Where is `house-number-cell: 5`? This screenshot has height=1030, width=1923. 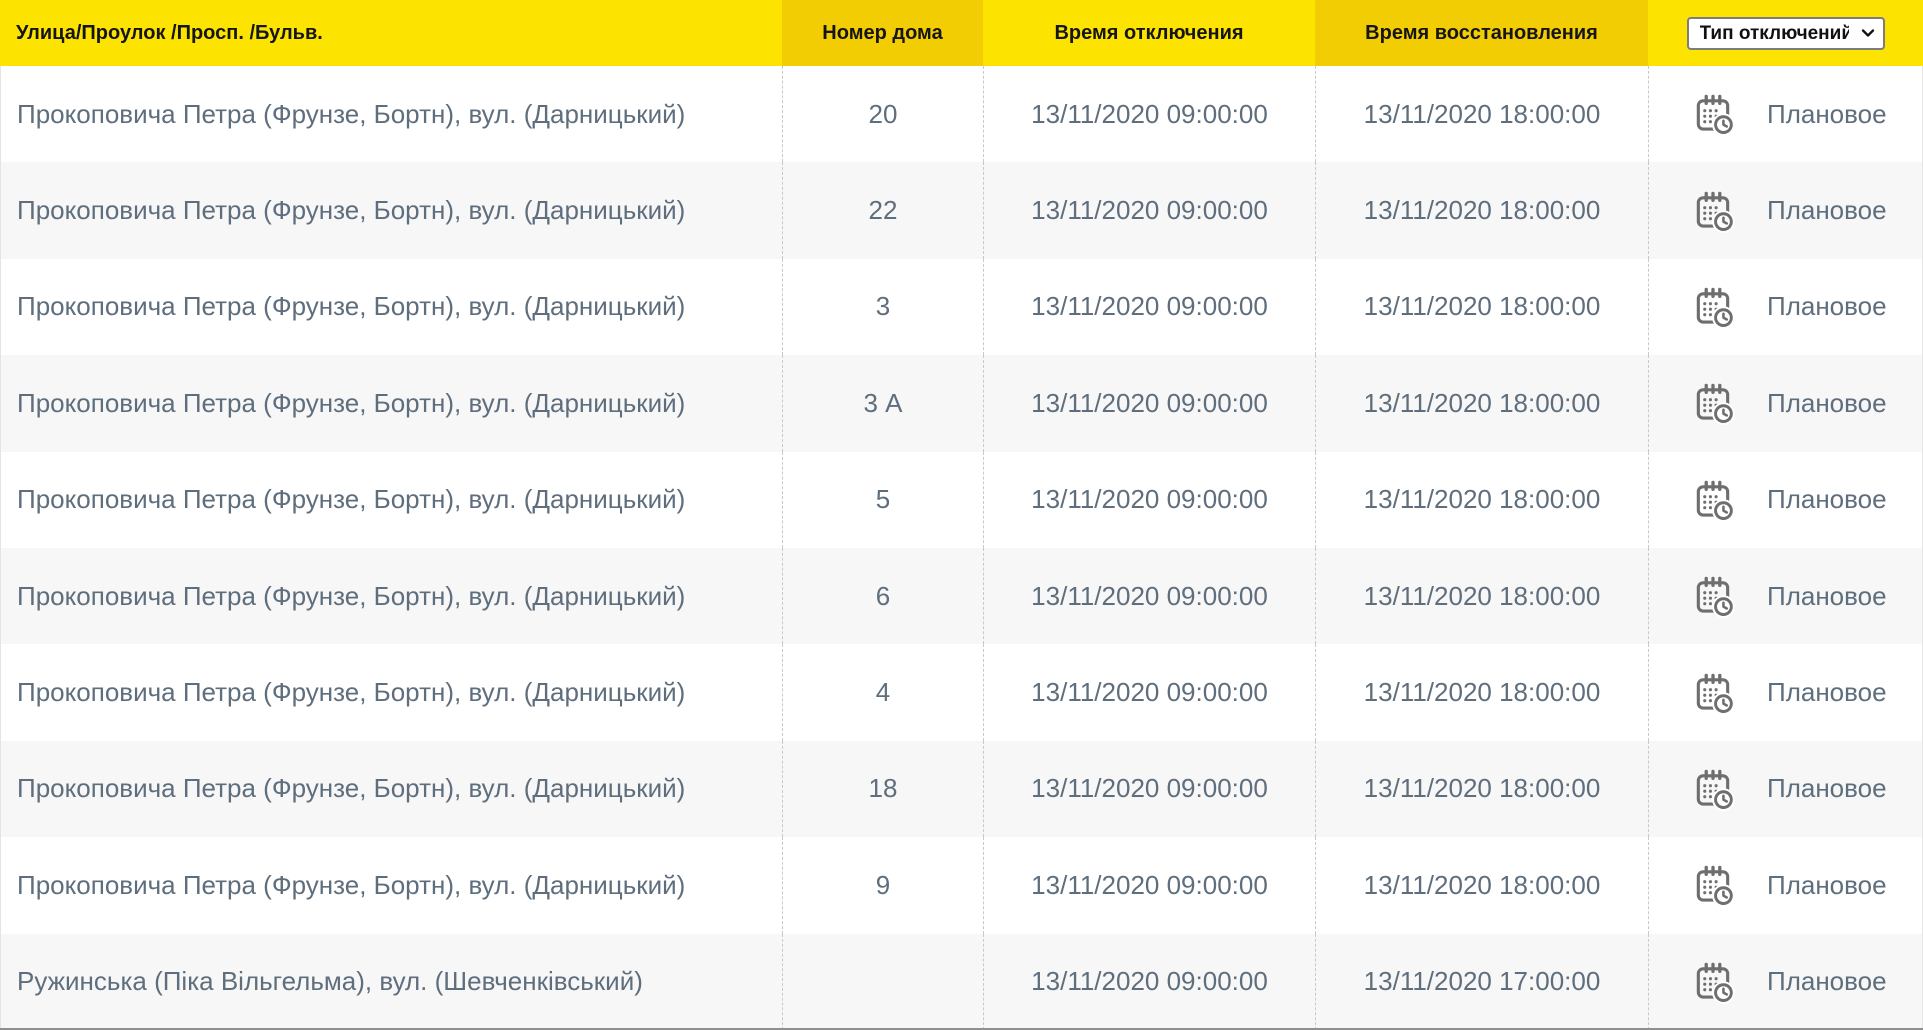
house-number-cell: 5 is located at coordinates (882, 499).